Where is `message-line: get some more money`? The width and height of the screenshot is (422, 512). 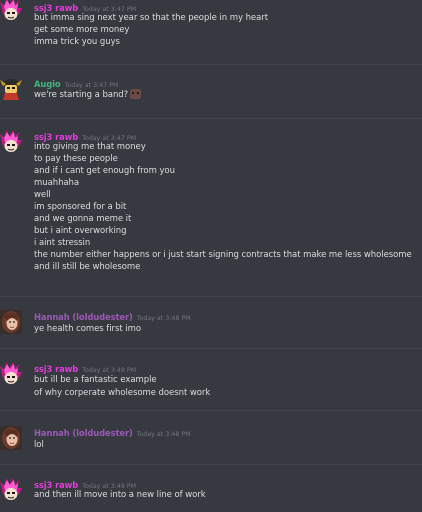
message-line: get some more money is located at coordinates (82, 30).